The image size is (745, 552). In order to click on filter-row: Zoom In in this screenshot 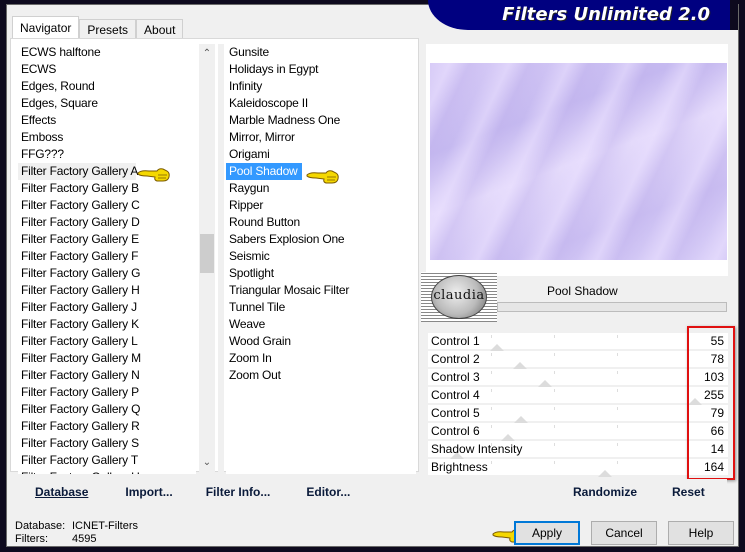, I will do `click(321, 358)`.